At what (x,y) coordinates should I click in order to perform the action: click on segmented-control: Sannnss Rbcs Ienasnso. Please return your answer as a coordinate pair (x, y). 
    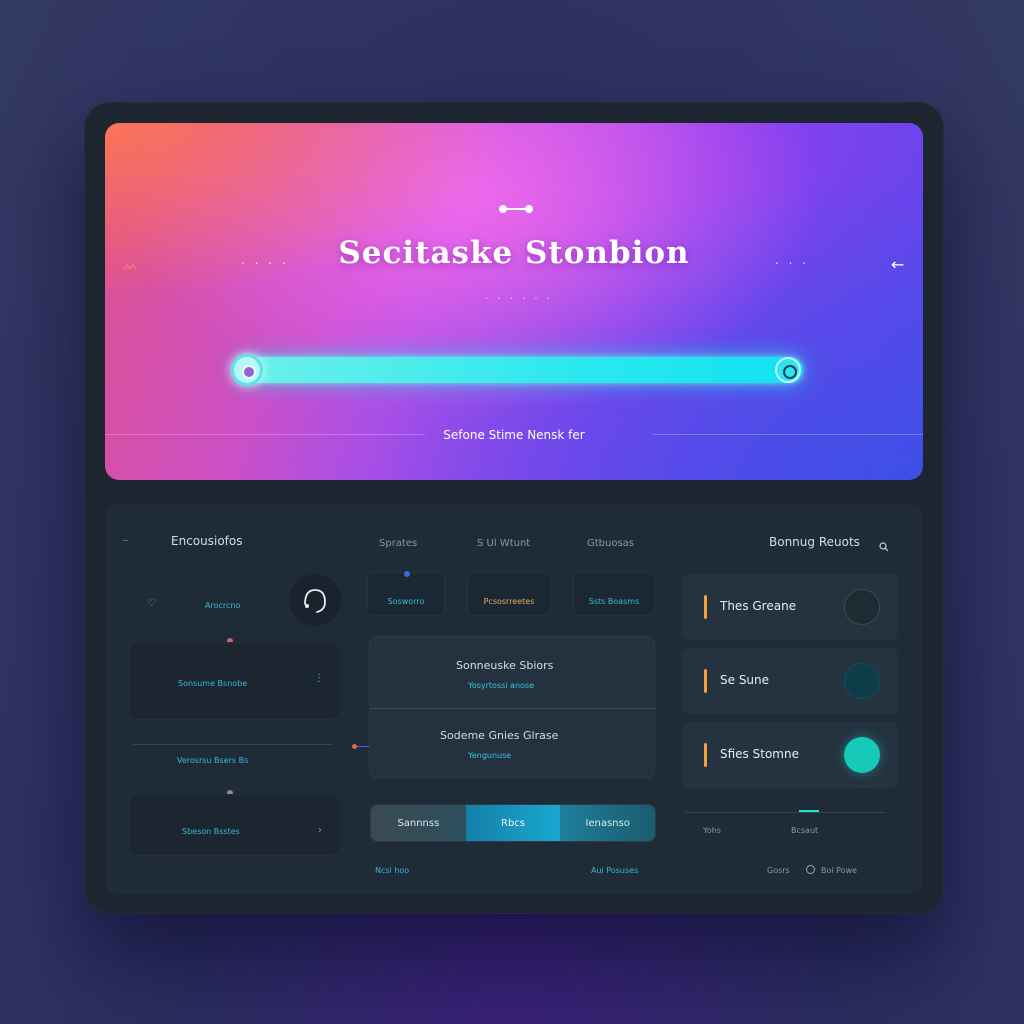
    Looking at the image, I should click on (513, 823).